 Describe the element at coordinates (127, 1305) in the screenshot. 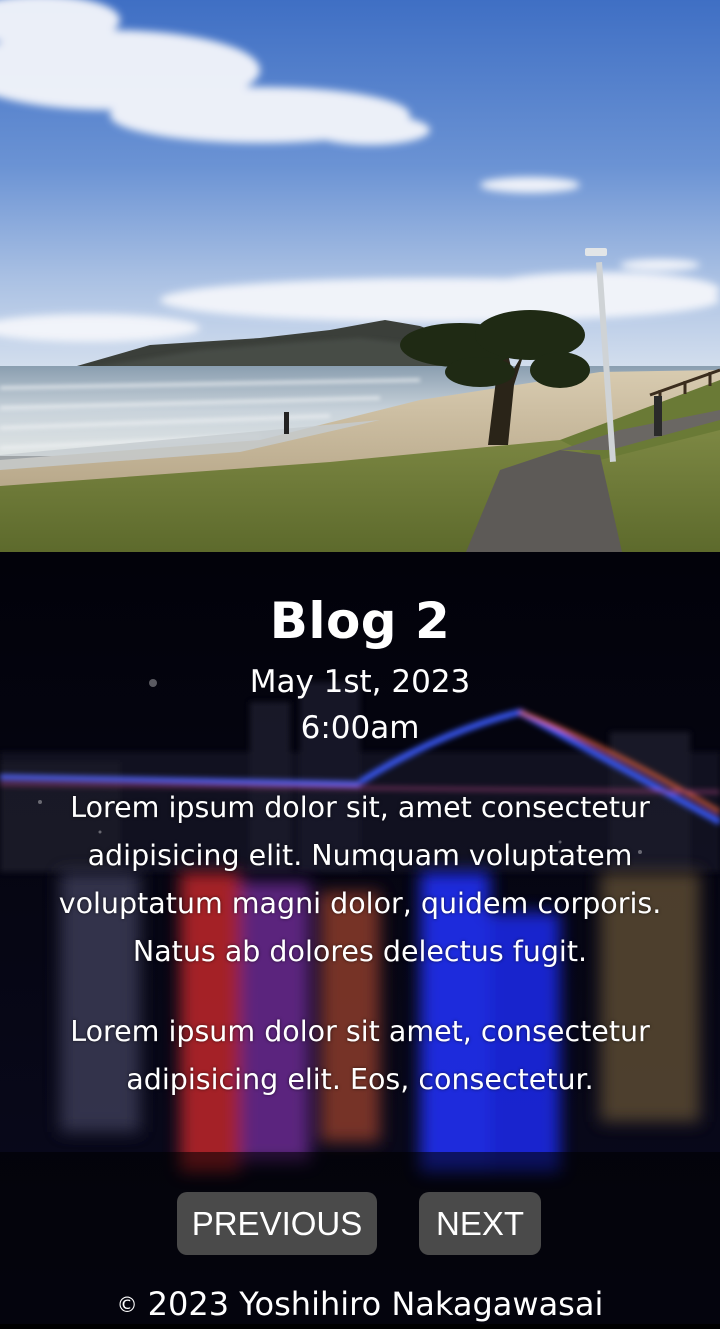

I see `copyright-icon: ©` at that location.